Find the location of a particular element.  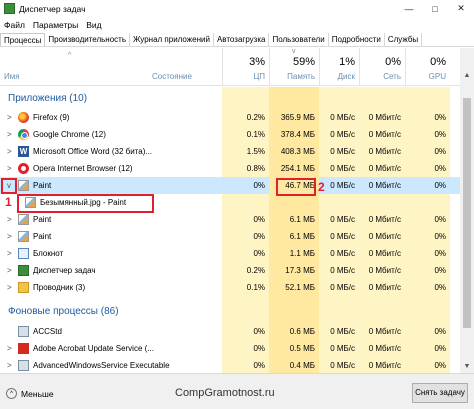

minimize-button: — is located at coordinates (409, 8).